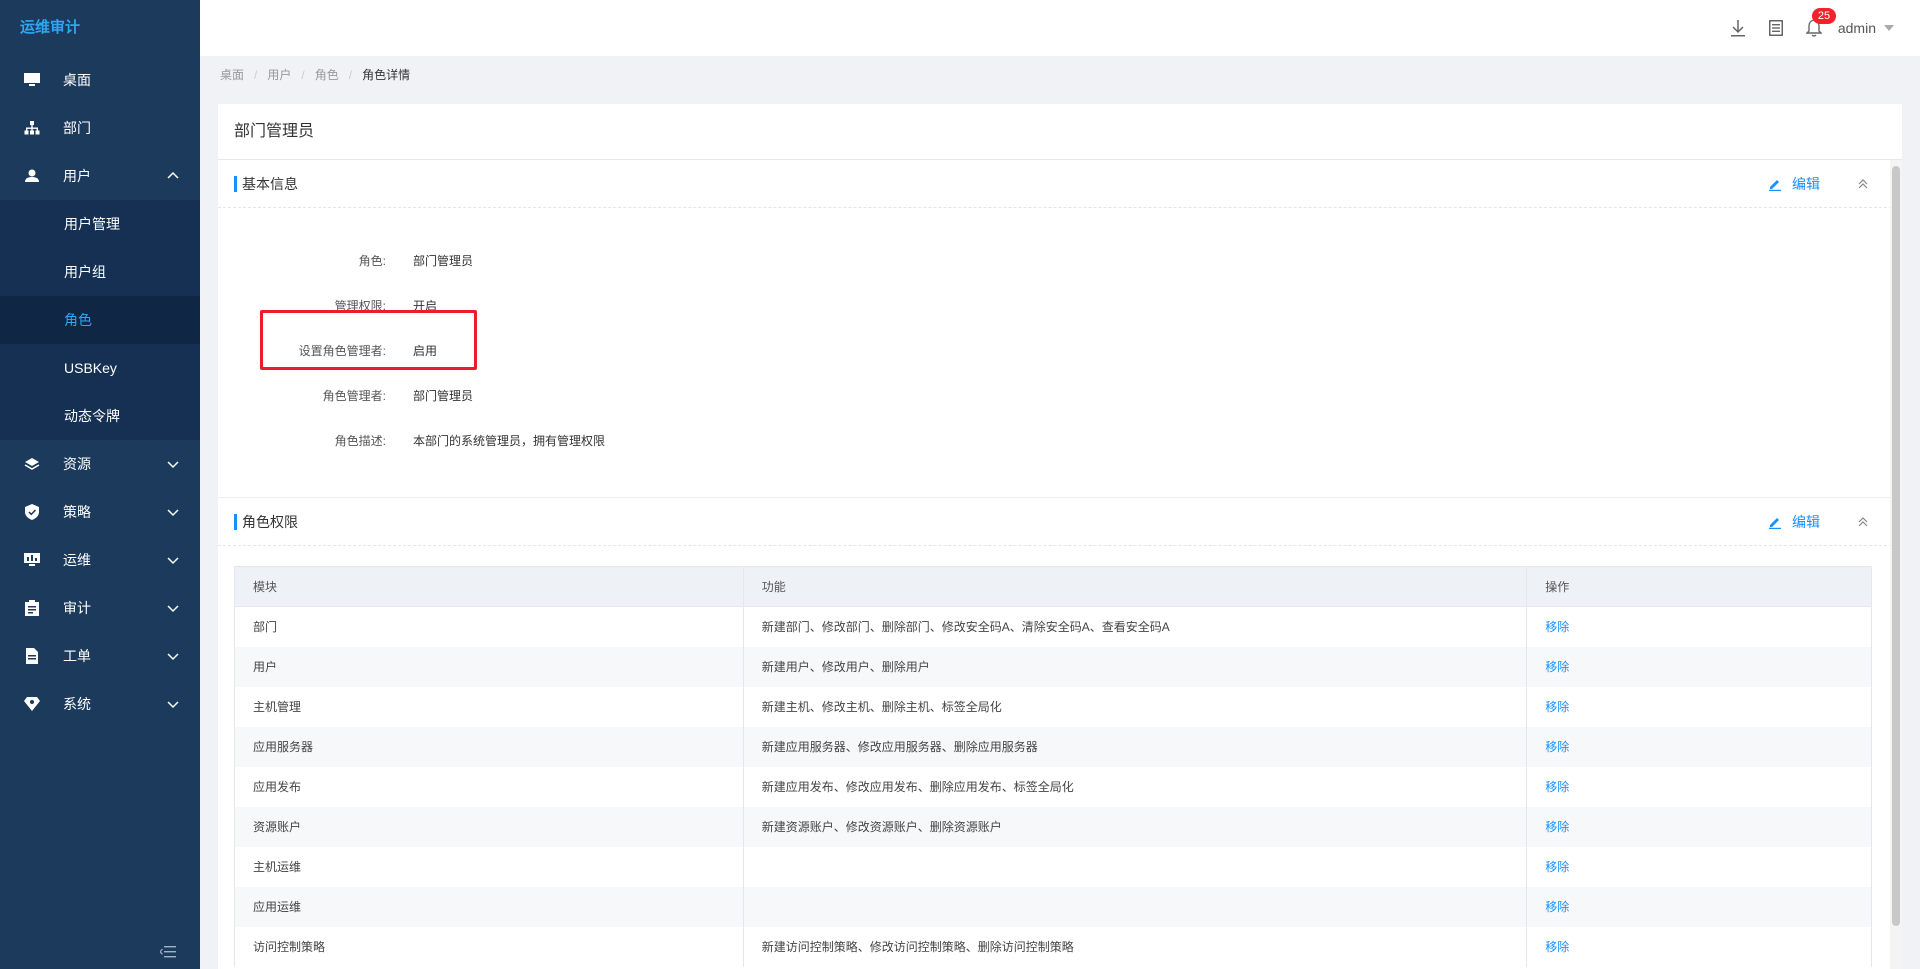 This screenshot has height=969, width=1920. What do you see at coordinates (32, 176) in the screenshot?
I see `user-icon` at bounding box center [32, 176].